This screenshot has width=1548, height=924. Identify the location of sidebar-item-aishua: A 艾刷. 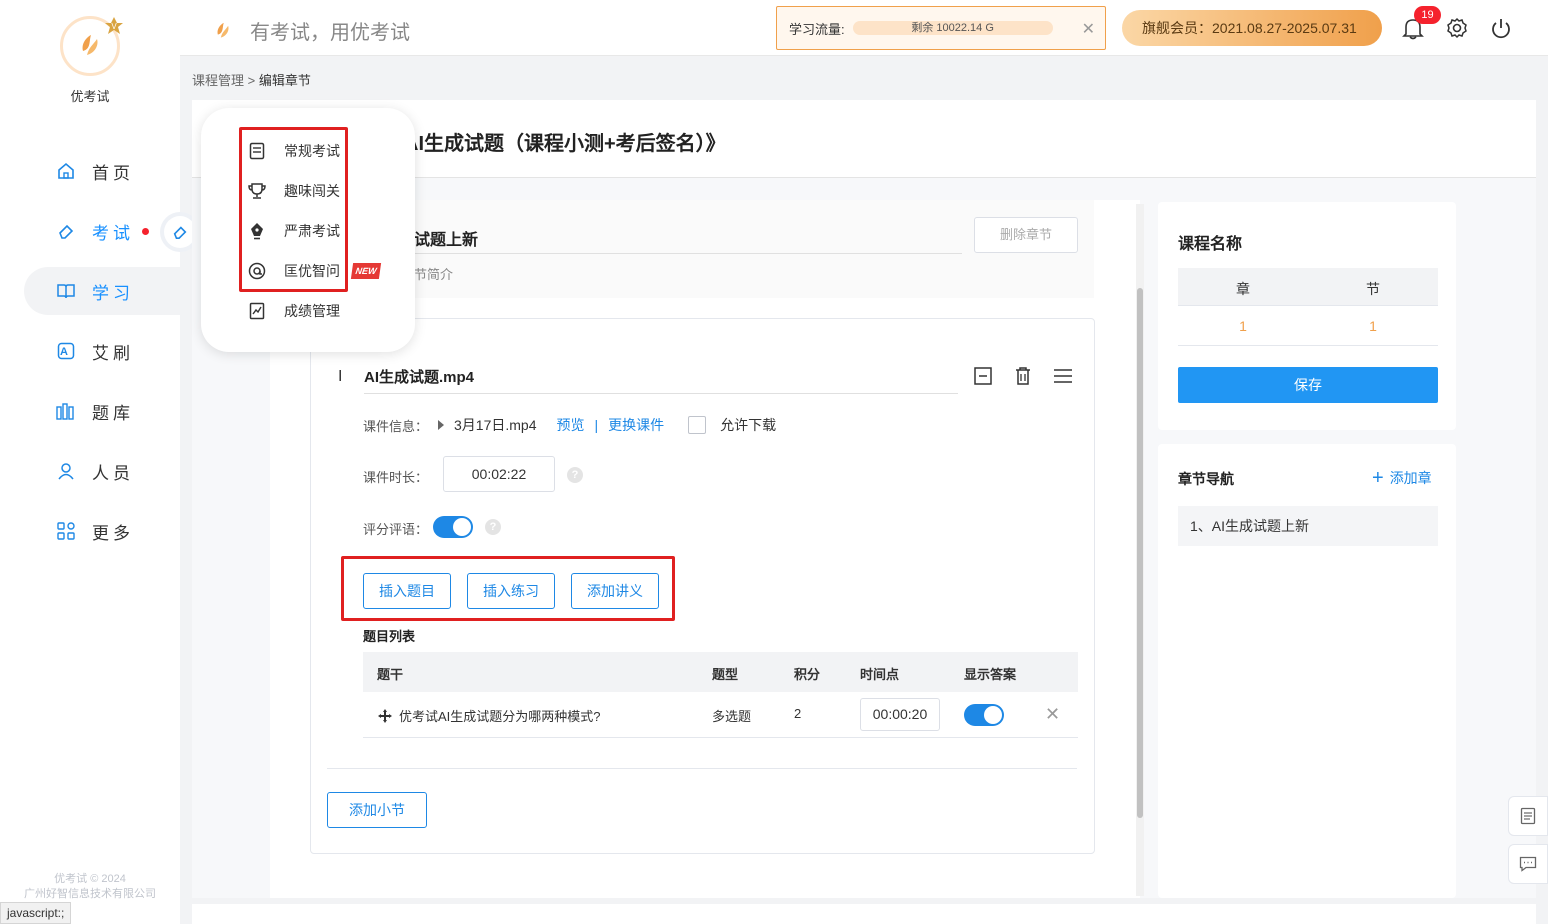
(102, 351).